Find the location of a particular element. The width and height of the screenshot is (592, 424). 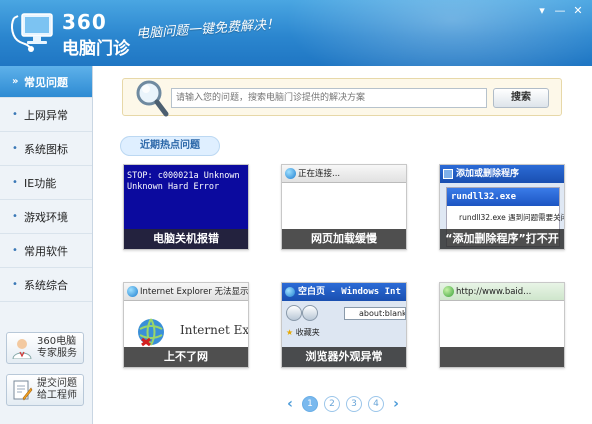

page-2-button: 2 is located at coordinates (332, 404).